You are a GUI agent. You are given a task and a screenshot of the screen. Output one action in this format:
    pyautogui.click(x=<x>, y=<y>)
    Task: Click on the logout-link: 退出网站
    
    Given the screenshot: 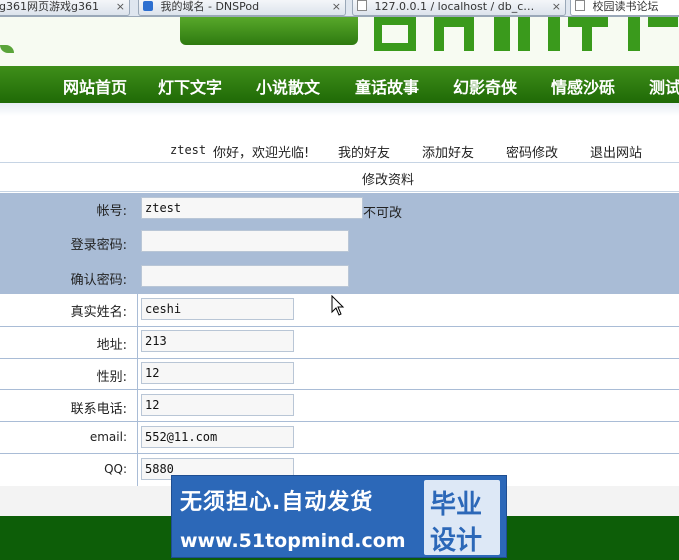 What is the action you would take?
    pyautogui.click(x=616, y=151)
    